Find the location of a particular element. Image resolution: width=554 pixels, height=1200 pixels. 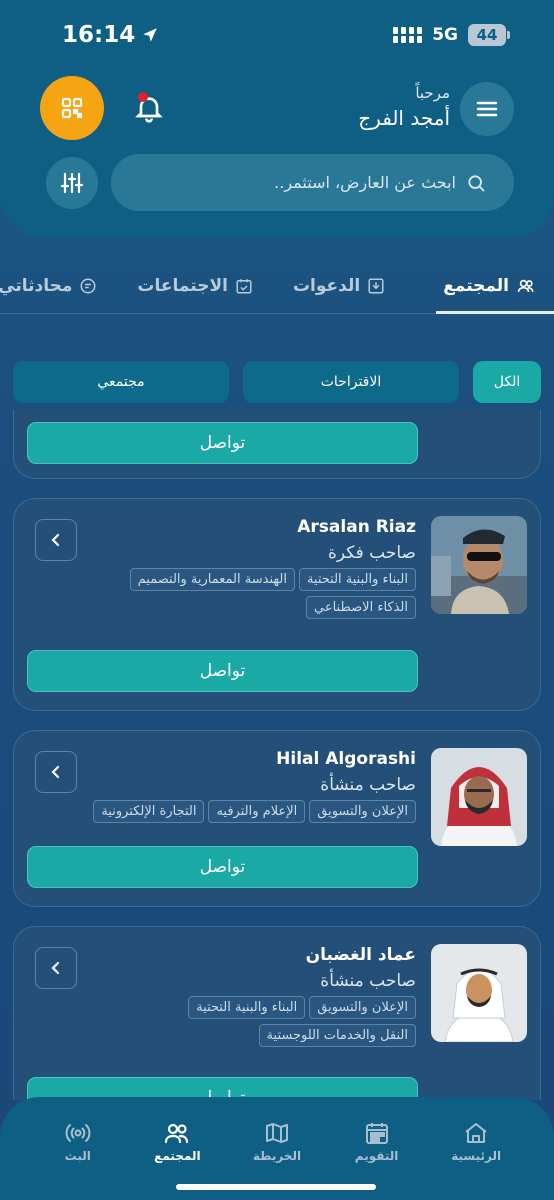

calendar-check-icon is located at coordinates (244, 286).